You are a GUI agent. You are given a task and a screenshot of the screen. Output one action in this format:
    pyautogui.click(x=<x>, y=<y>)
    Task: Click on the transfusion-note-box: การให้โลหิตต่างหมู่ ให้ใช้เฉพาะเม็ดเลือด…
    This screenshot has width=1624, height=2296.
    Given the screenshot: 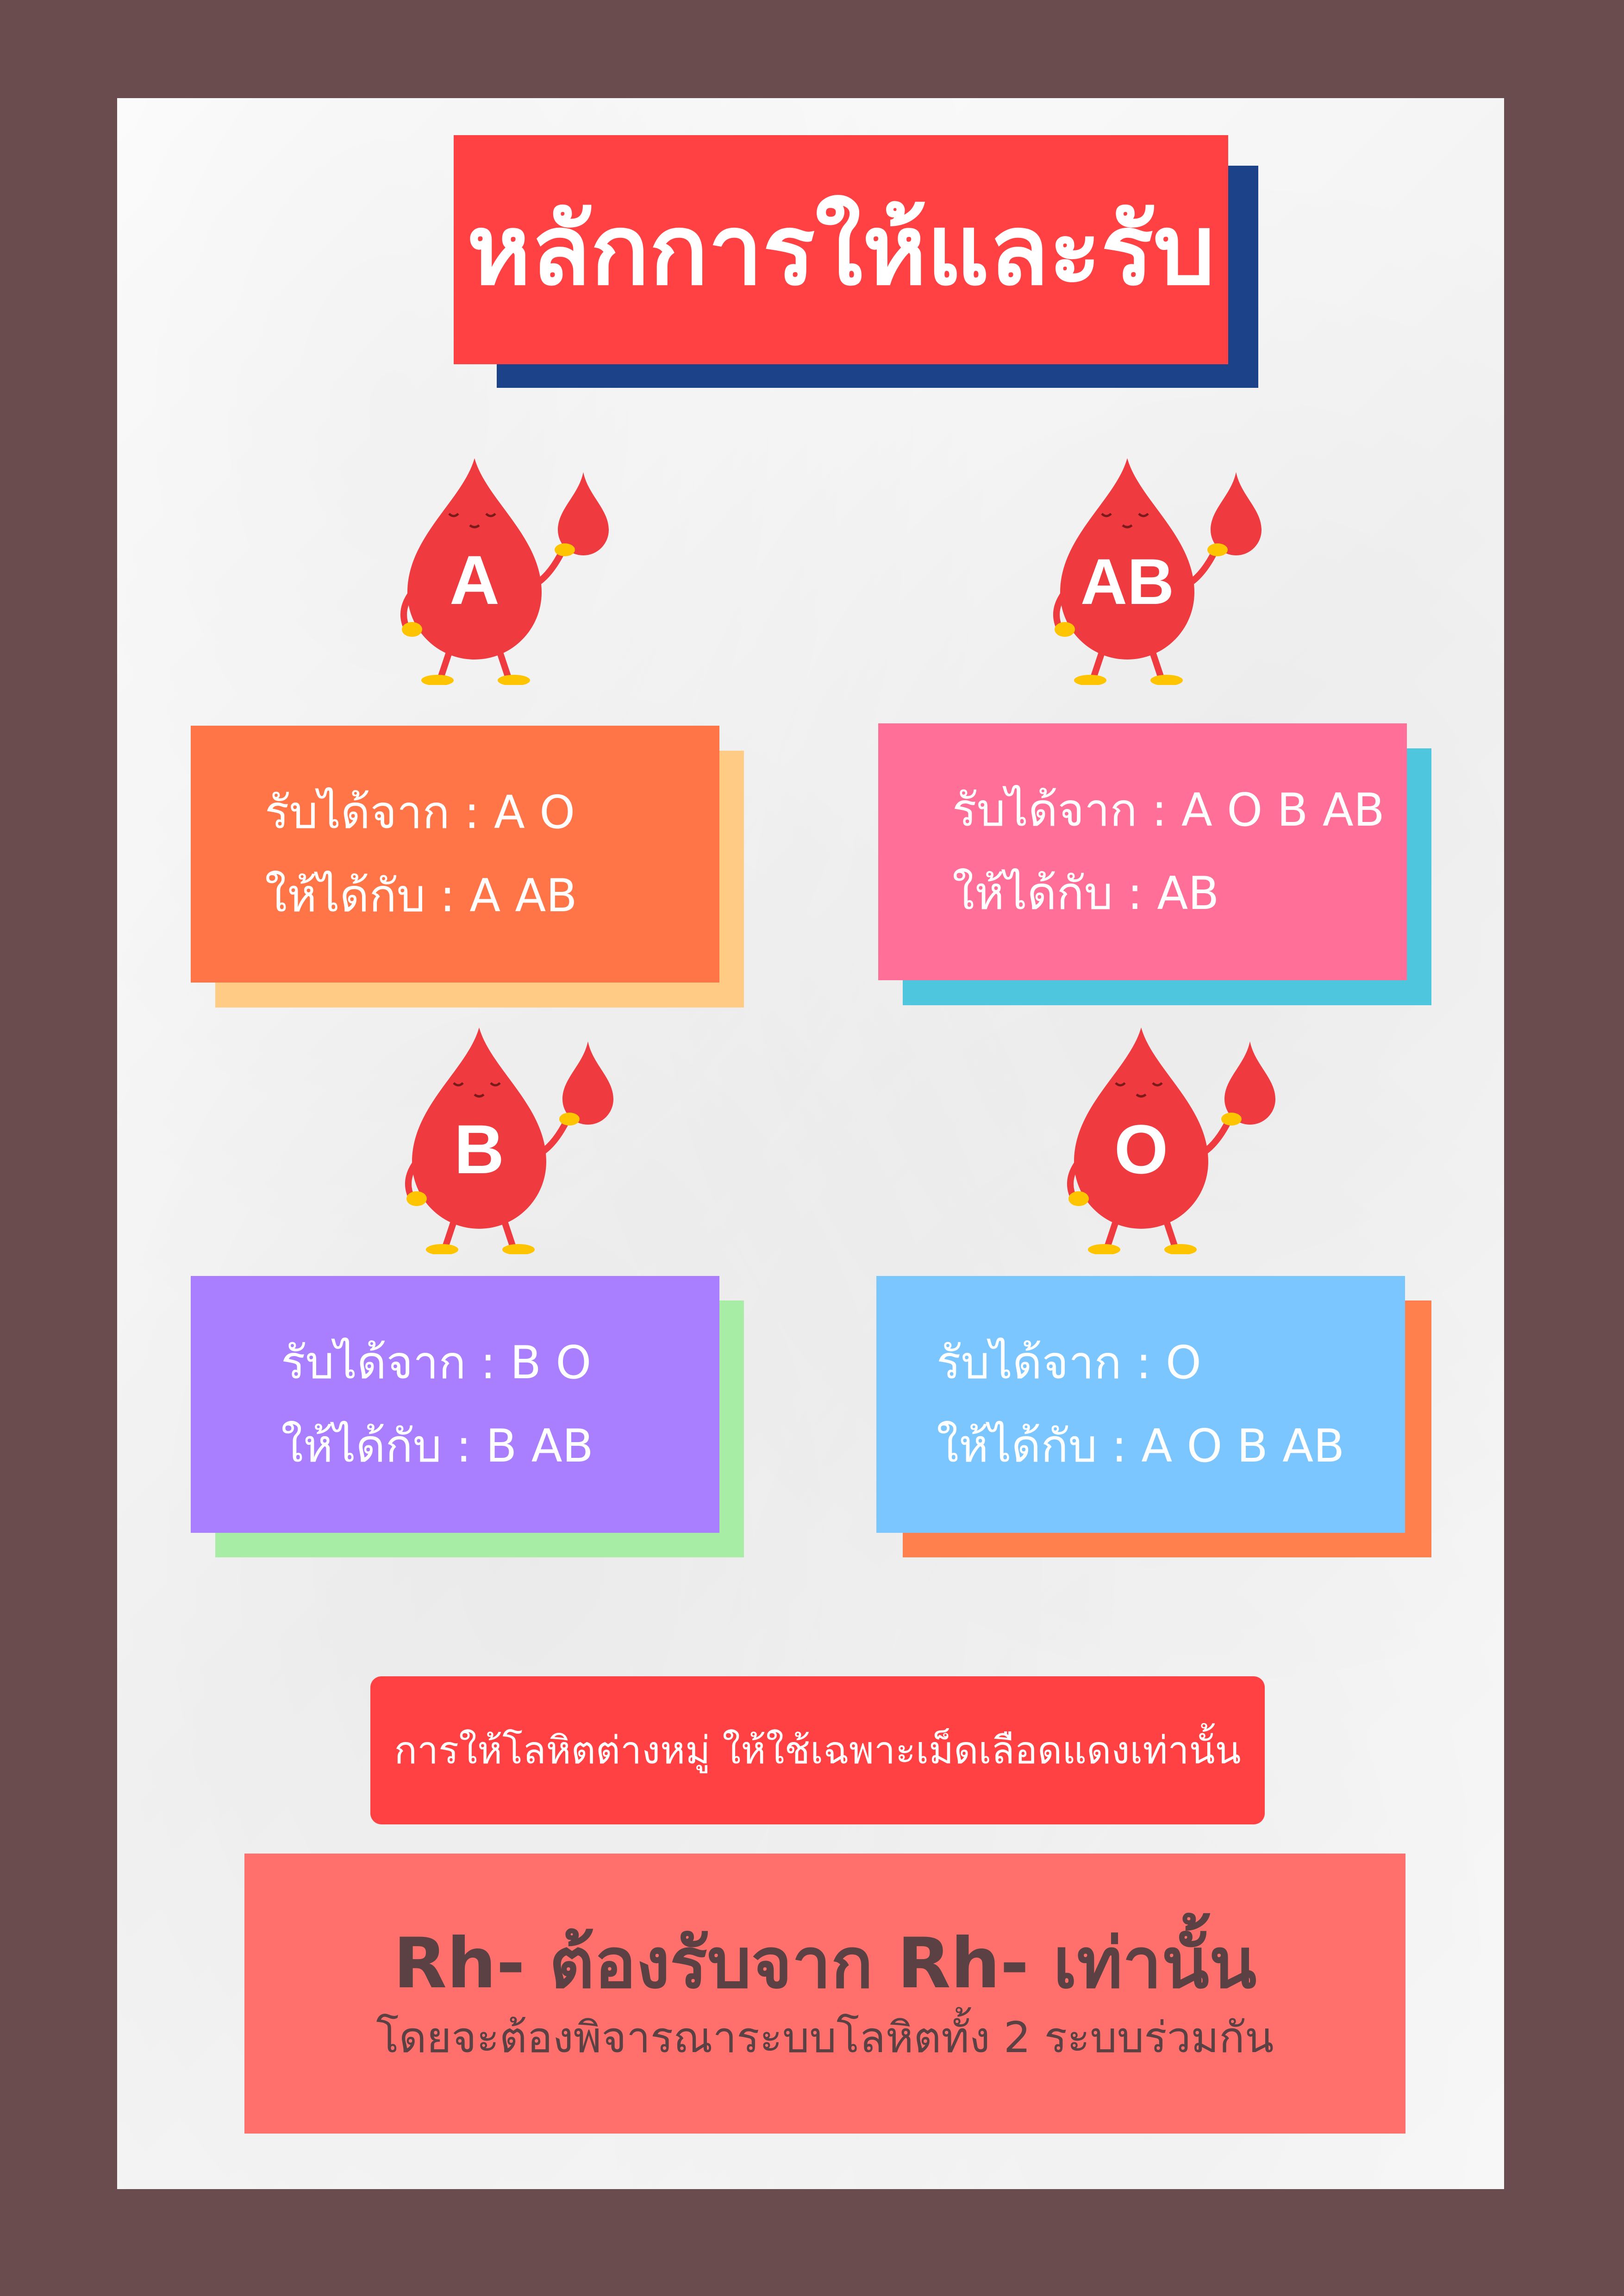 What is the action you would take?
    pyautogui.click(x=817, y=1750)
    